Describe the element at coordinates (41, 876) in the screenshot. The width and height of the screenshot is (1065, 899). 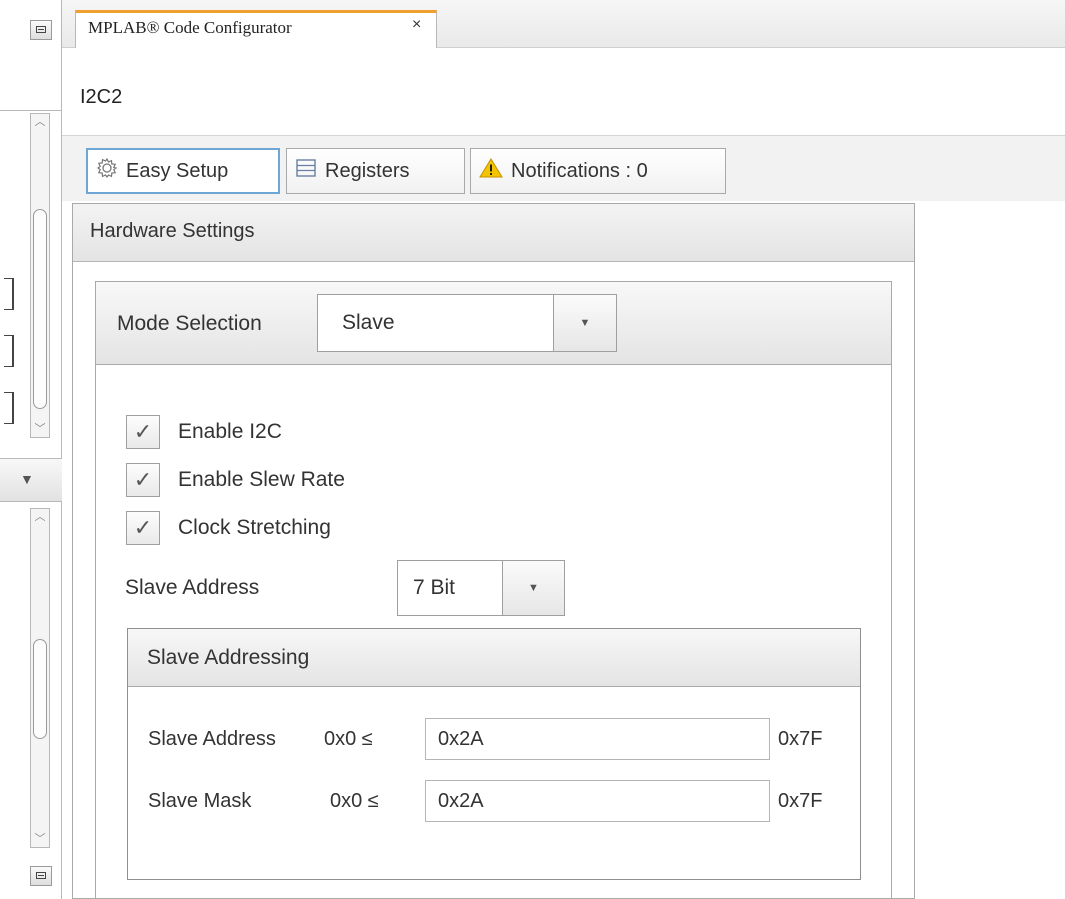
I see `minimize-button-lower` at that location.